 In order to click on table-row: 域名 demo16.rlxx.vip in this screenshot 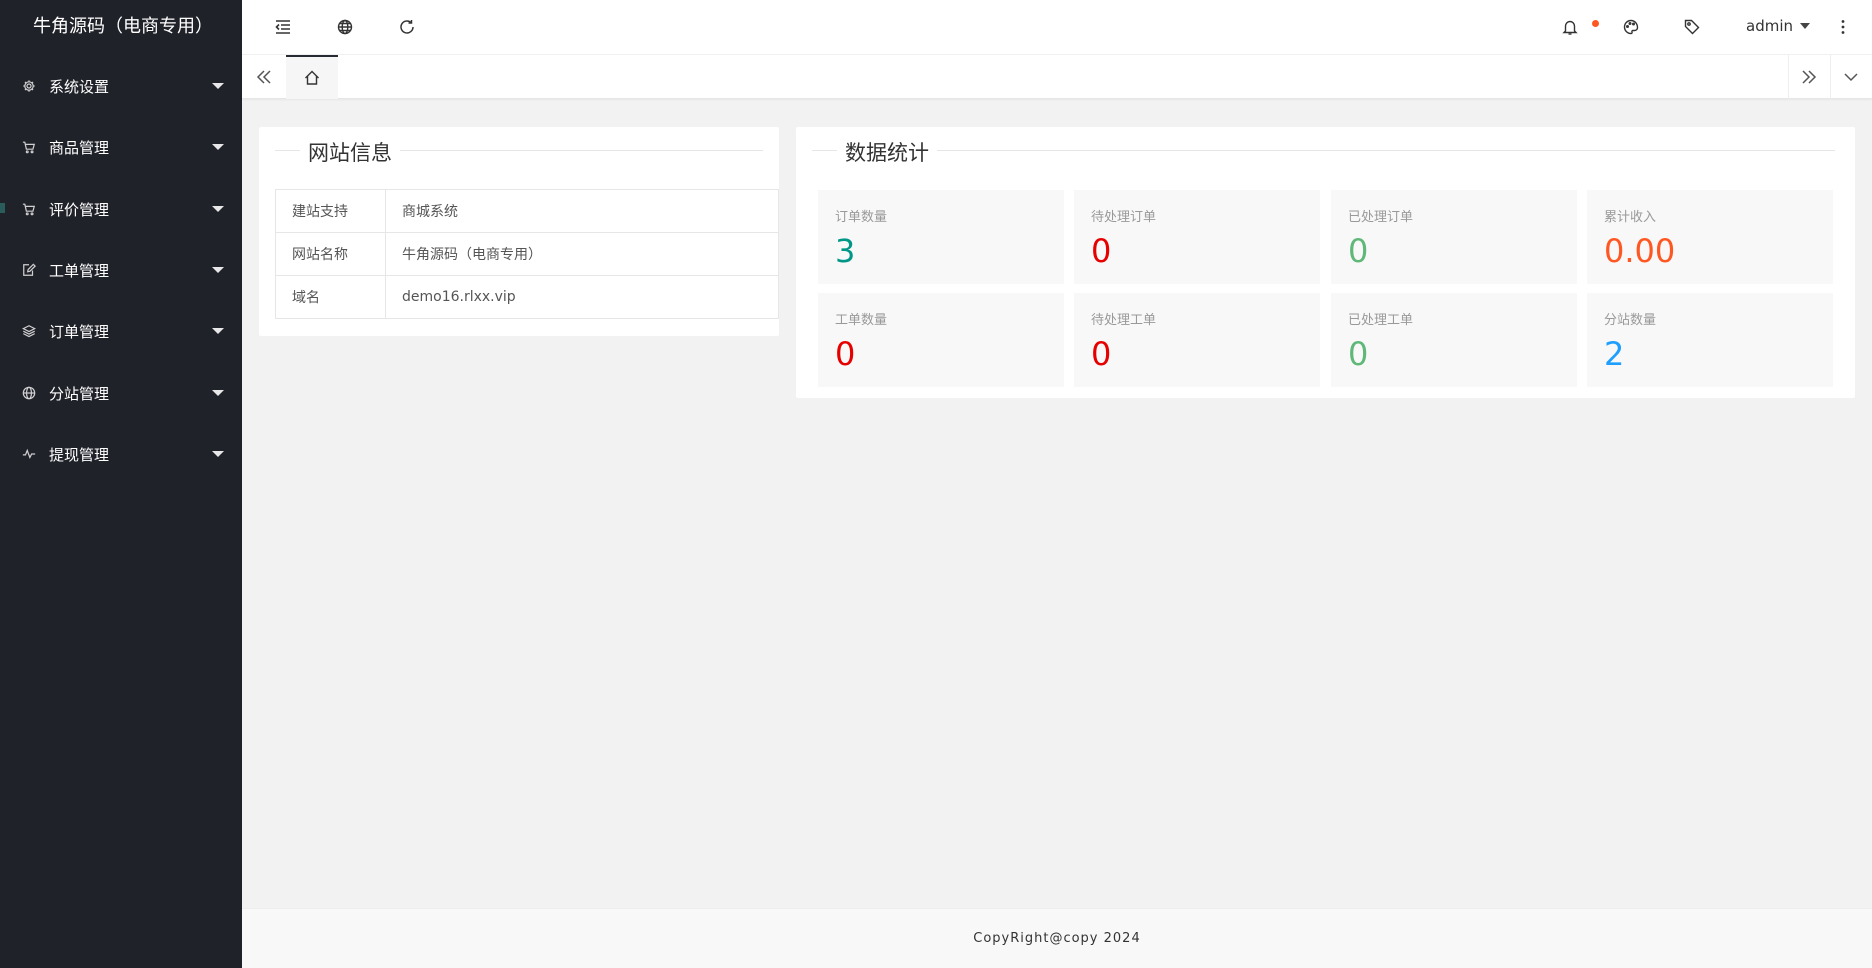, I will do `click(527, 297)`.